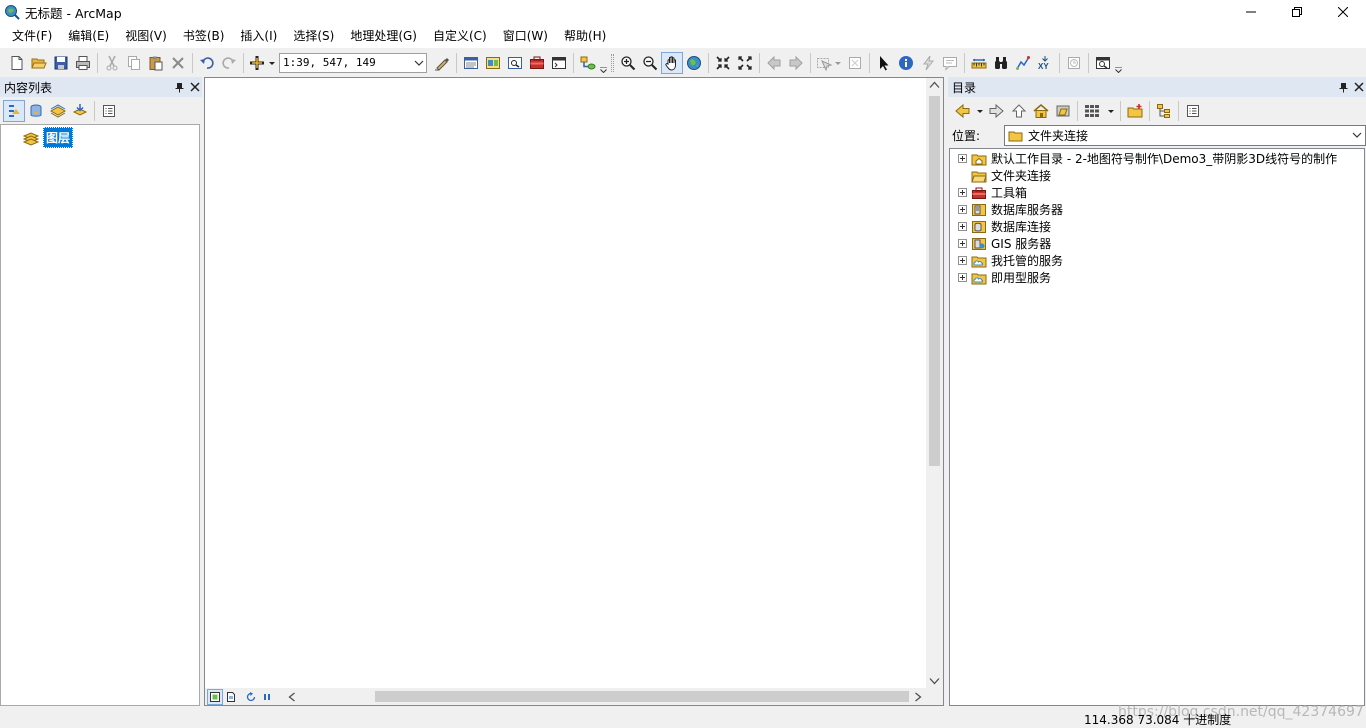 This screenshot has width=1366, height=728. Describe the element at coordinates (642, 696) in the screenshot. I see `horizontal-scroll-thumb` at that location.